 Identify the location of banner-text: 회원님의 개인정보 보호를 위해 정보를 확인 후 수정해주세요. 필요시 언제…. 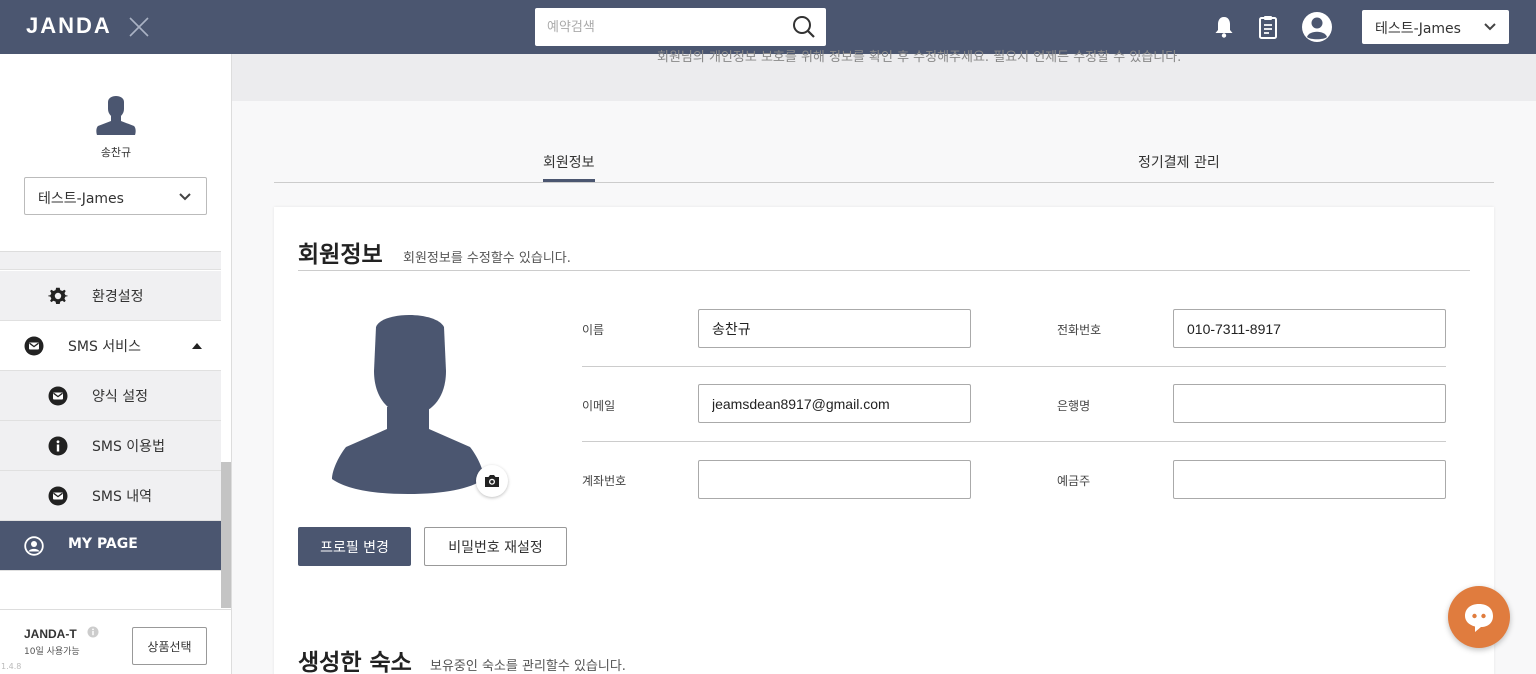
(919, 57).